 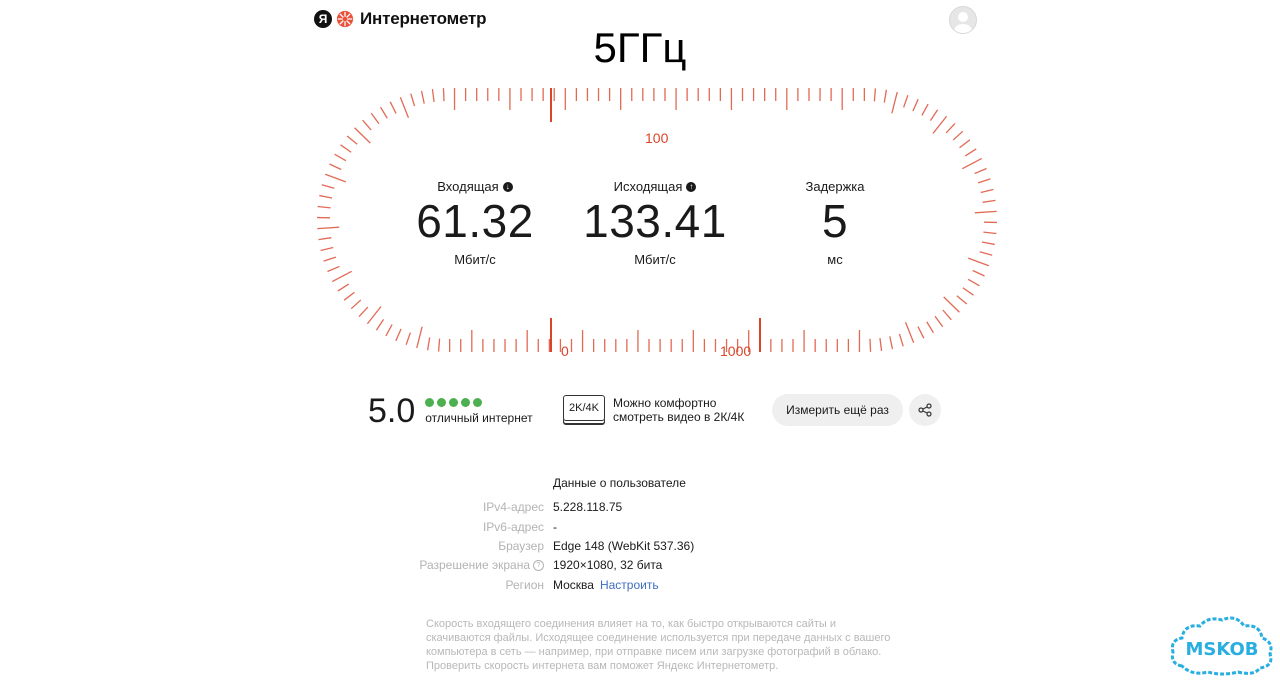 I want to click on info-row-region: Регион Москва Настроить, so click(x=630, y=585).